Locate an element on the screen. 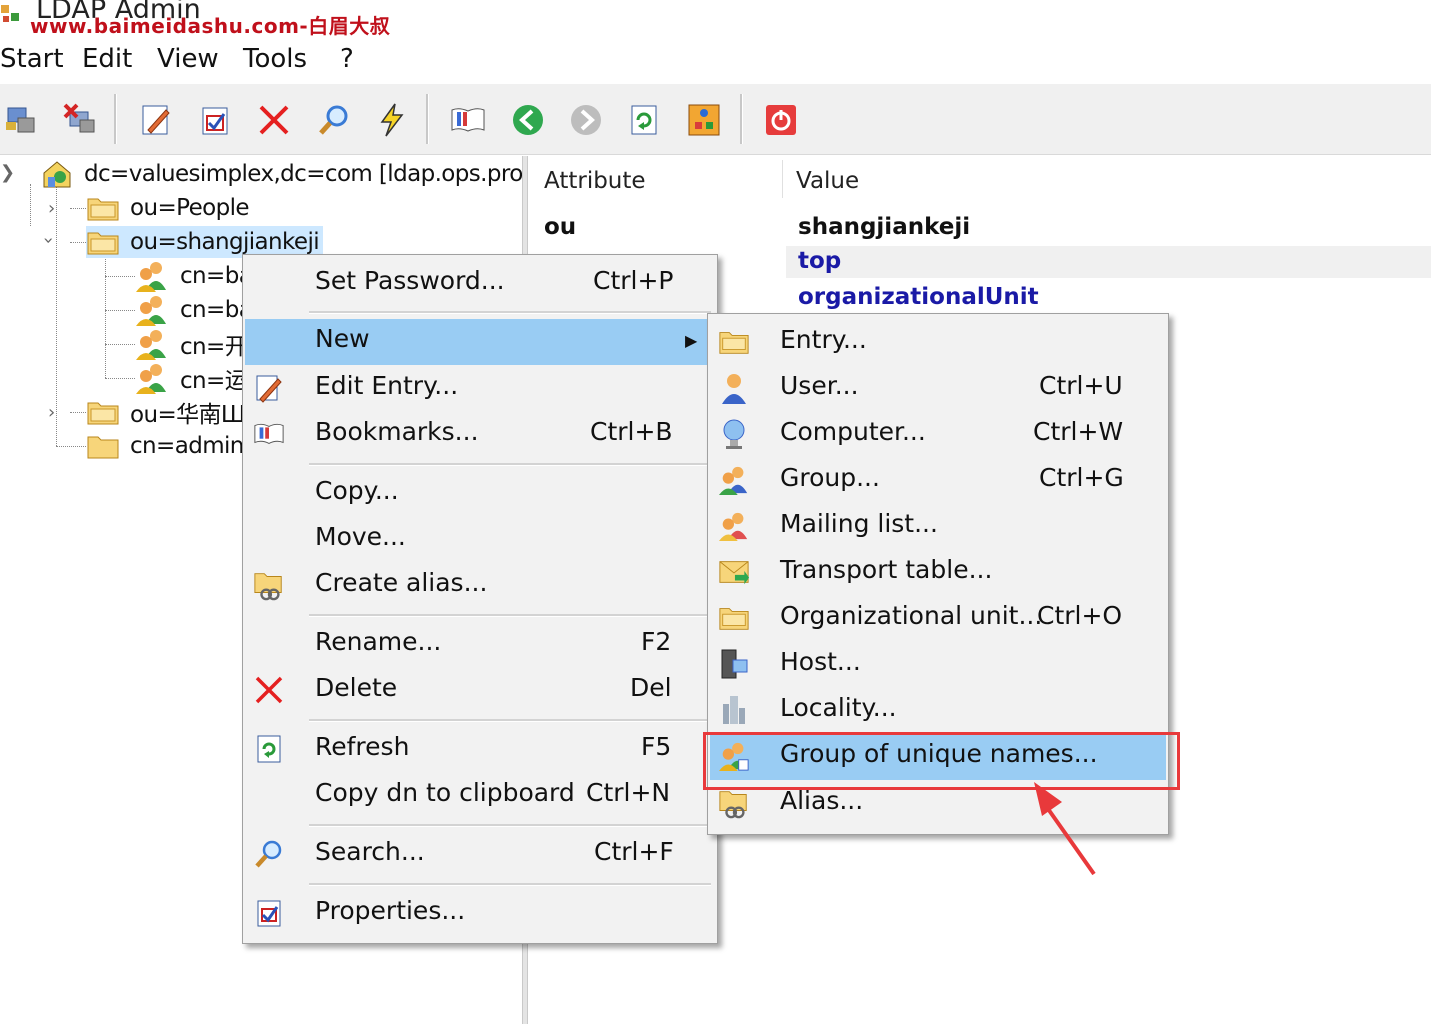  transport-icon is located at coordinates (734, 572).